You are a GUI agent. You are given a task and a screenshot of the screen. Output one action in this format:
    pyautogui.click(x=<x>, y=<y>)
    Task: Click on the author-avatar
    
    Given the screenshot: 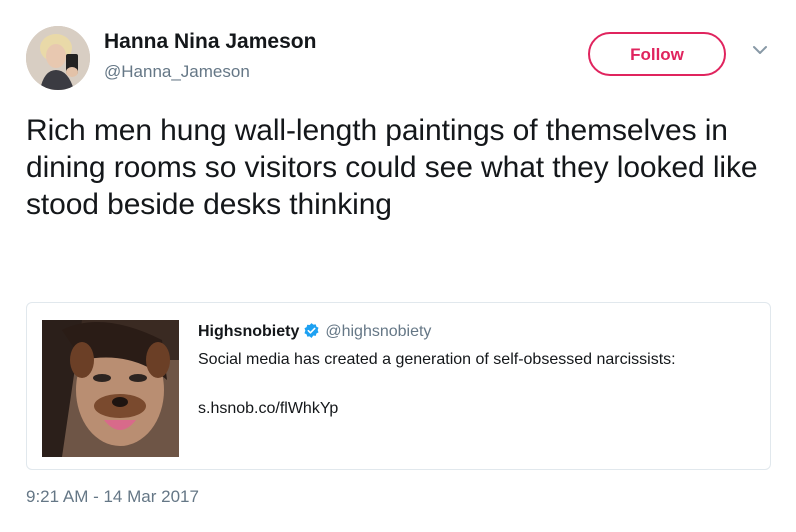 What is the action you would take?
    pyautogui.click(x=58, y=58)
    